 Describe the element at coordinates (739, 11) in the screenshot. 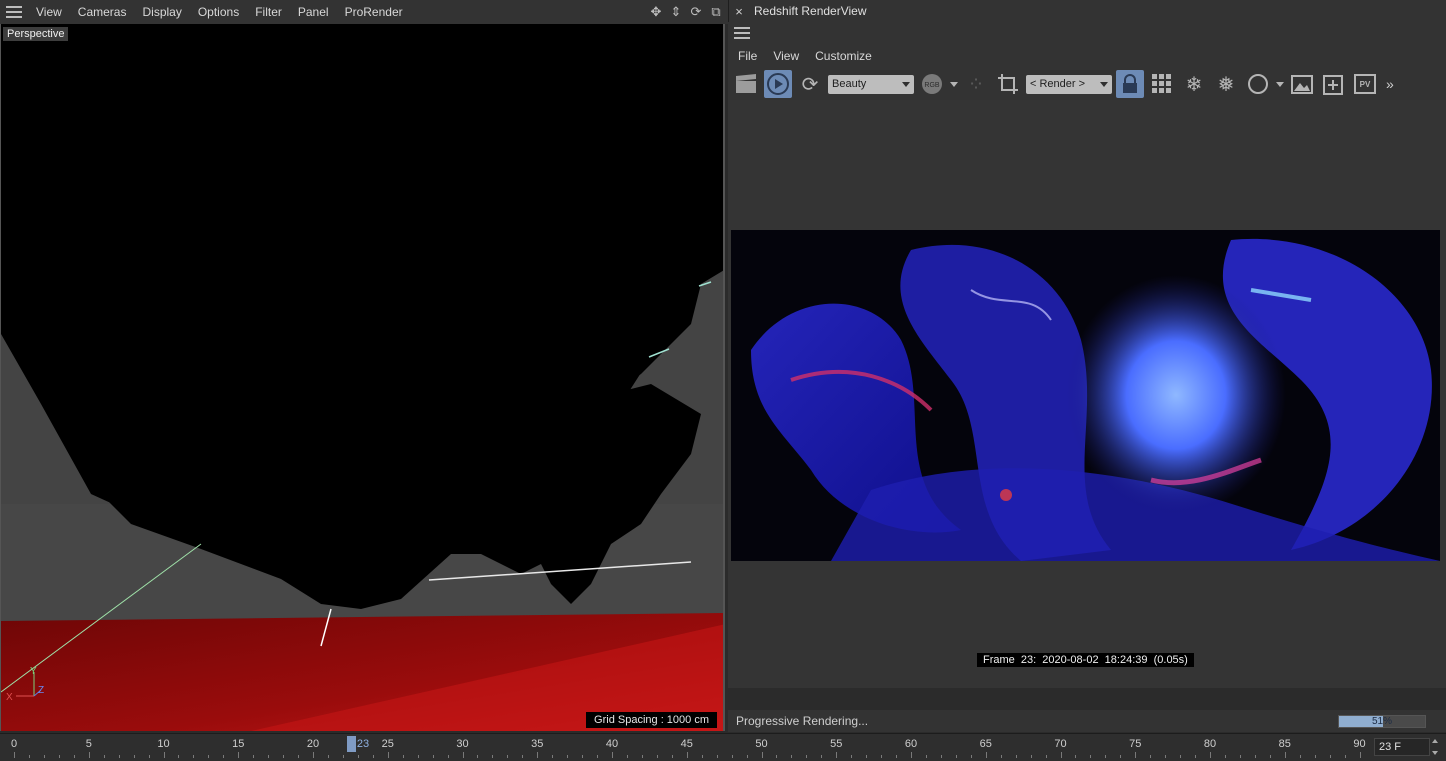

I see `close-icon: ×` at that location.